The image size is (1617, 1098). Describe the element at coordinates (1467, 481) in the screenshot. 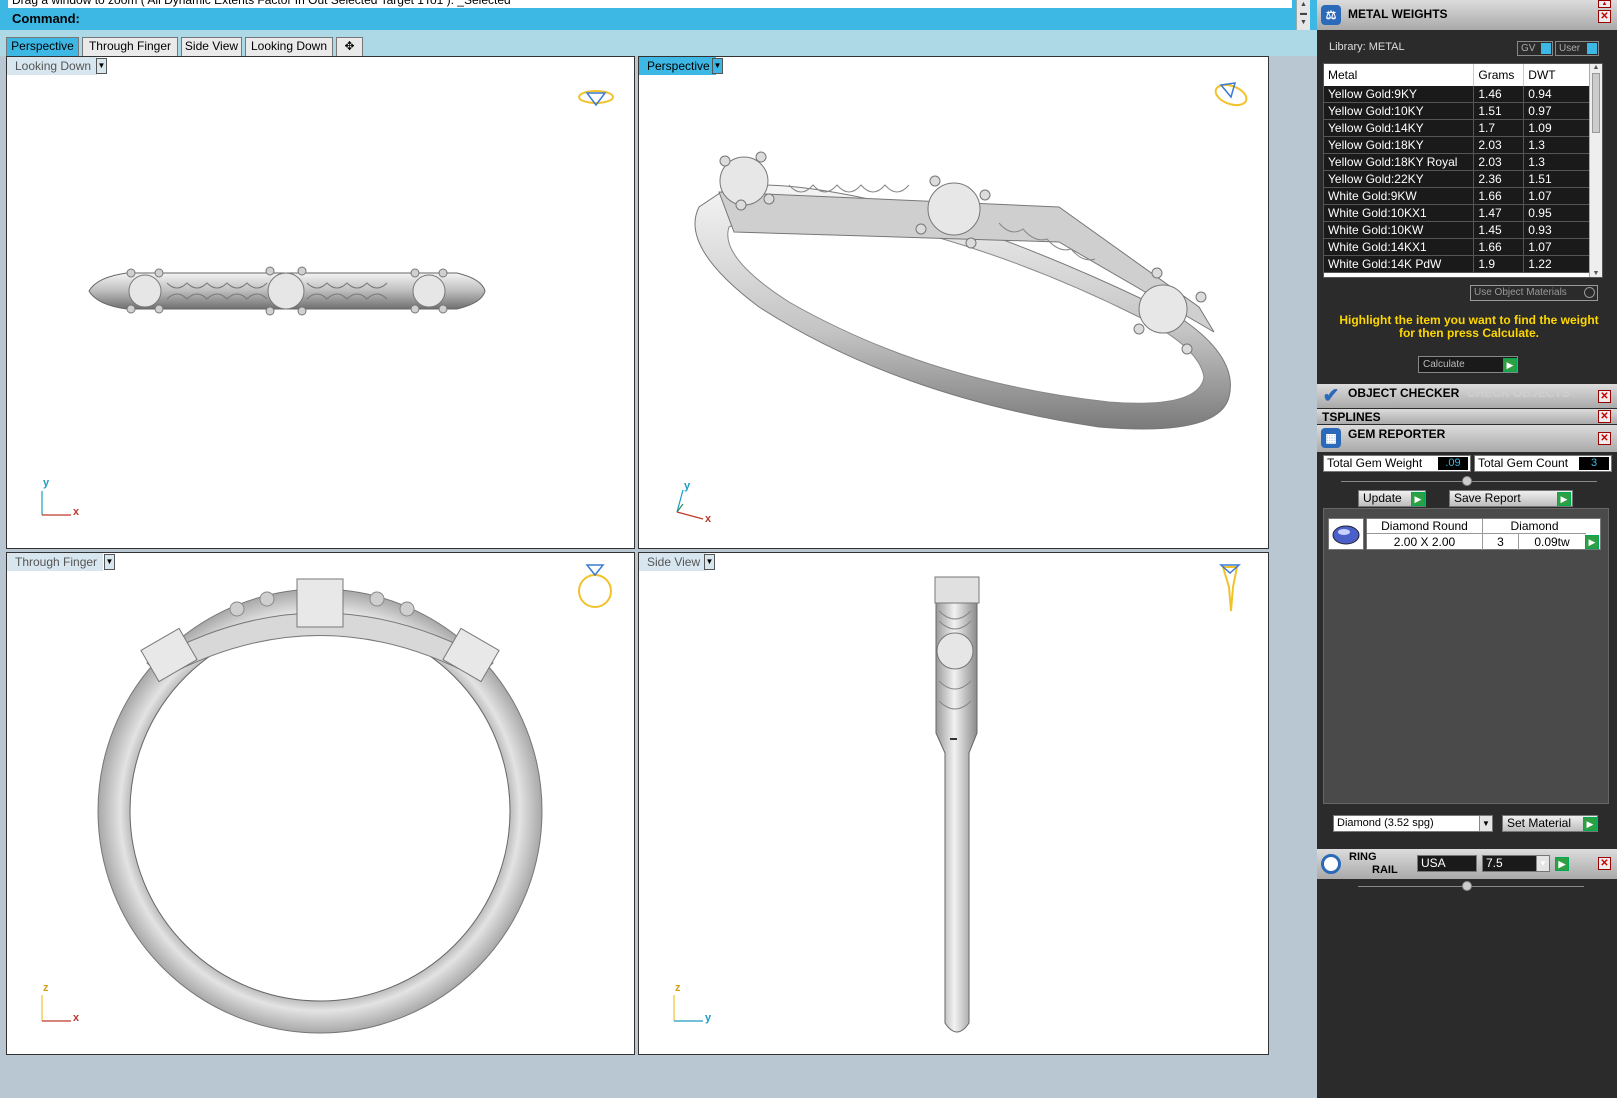

I see `divider-slider-handle` at that location.